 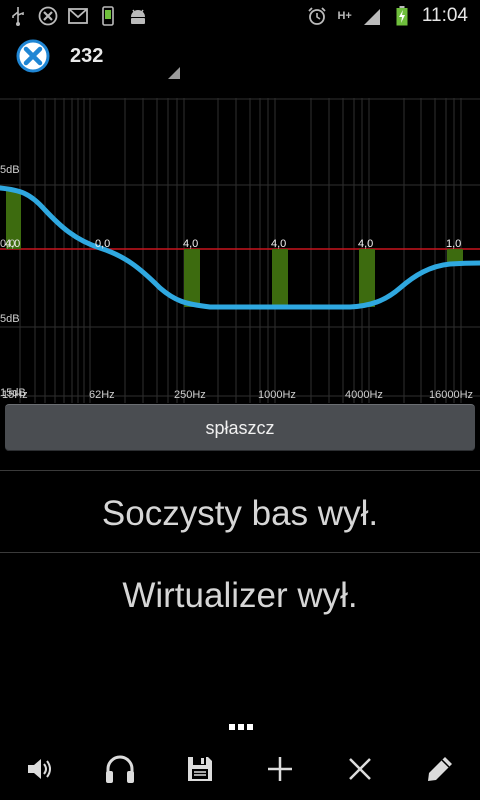 What do you see at coordinates (277, 395) in the screenshot?
I see `freq-label-1000: 1000Hz` at bounding box center [277, 395].